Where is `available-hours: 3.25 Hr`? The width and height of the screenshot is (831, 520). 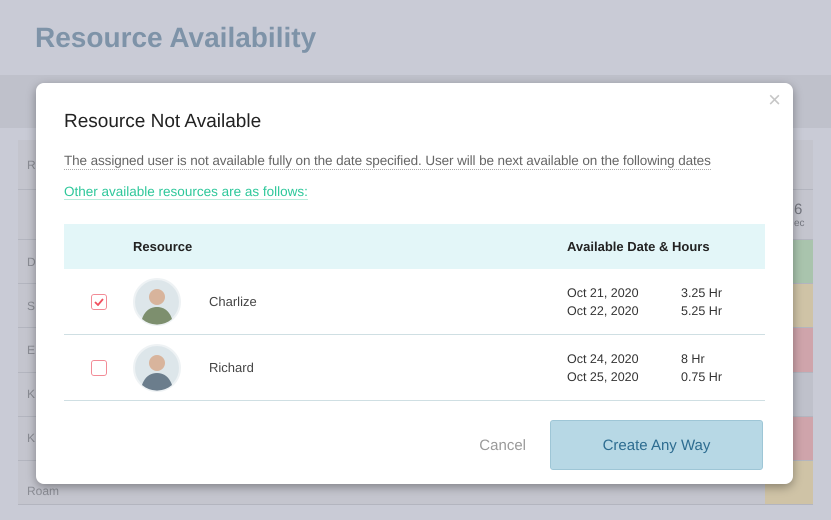
available-hours: 3.25 Hr is located at coordinates (702, 293).